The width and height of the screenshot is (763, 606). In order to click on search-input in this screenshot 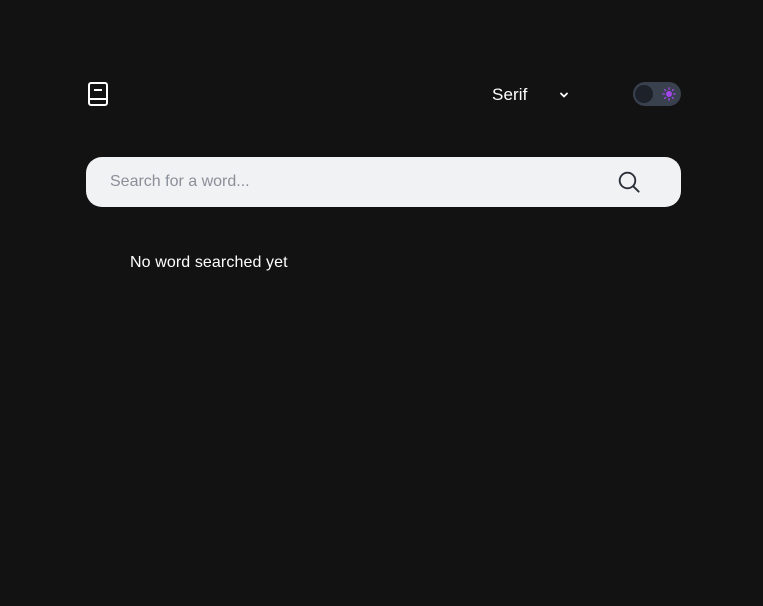, I will do `click(355, 182)`.